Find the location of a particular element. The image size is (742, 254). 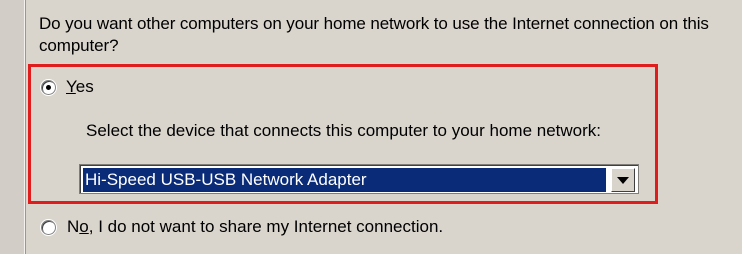

yes-radio is located at coordinates (48, 87).